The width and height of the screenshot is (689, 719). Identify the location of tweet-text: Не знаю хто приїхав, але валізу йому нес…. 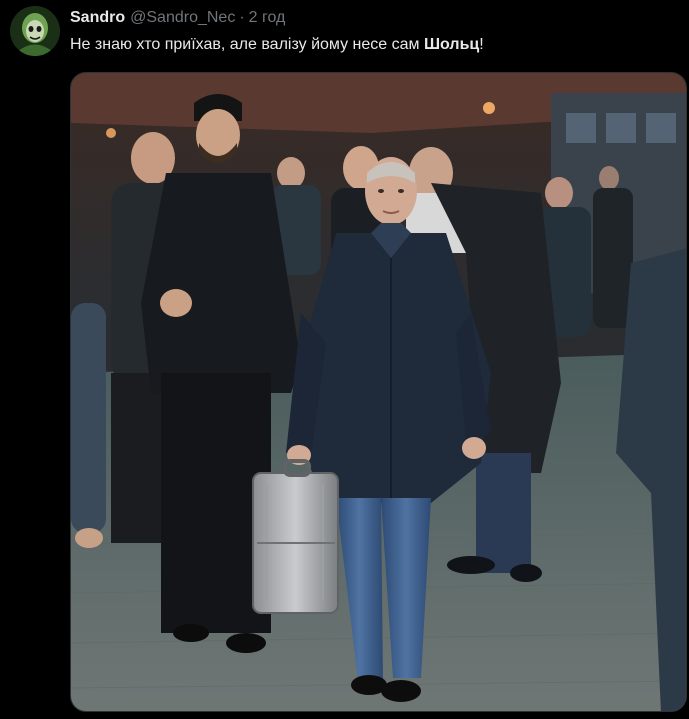
(277, 45).